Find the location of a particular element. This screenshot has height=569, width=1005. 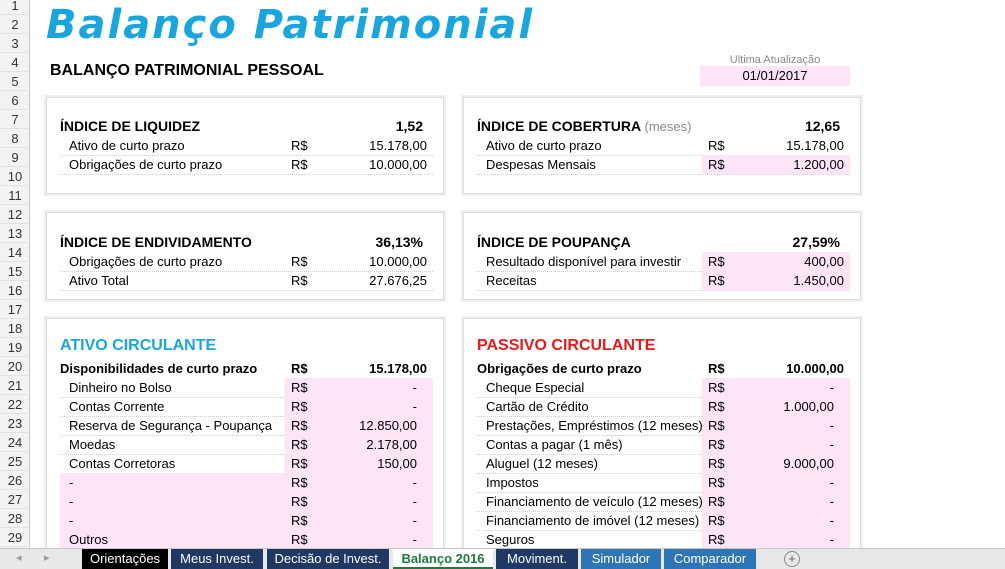

row-number: 26 is located at coordinates (15, 480).